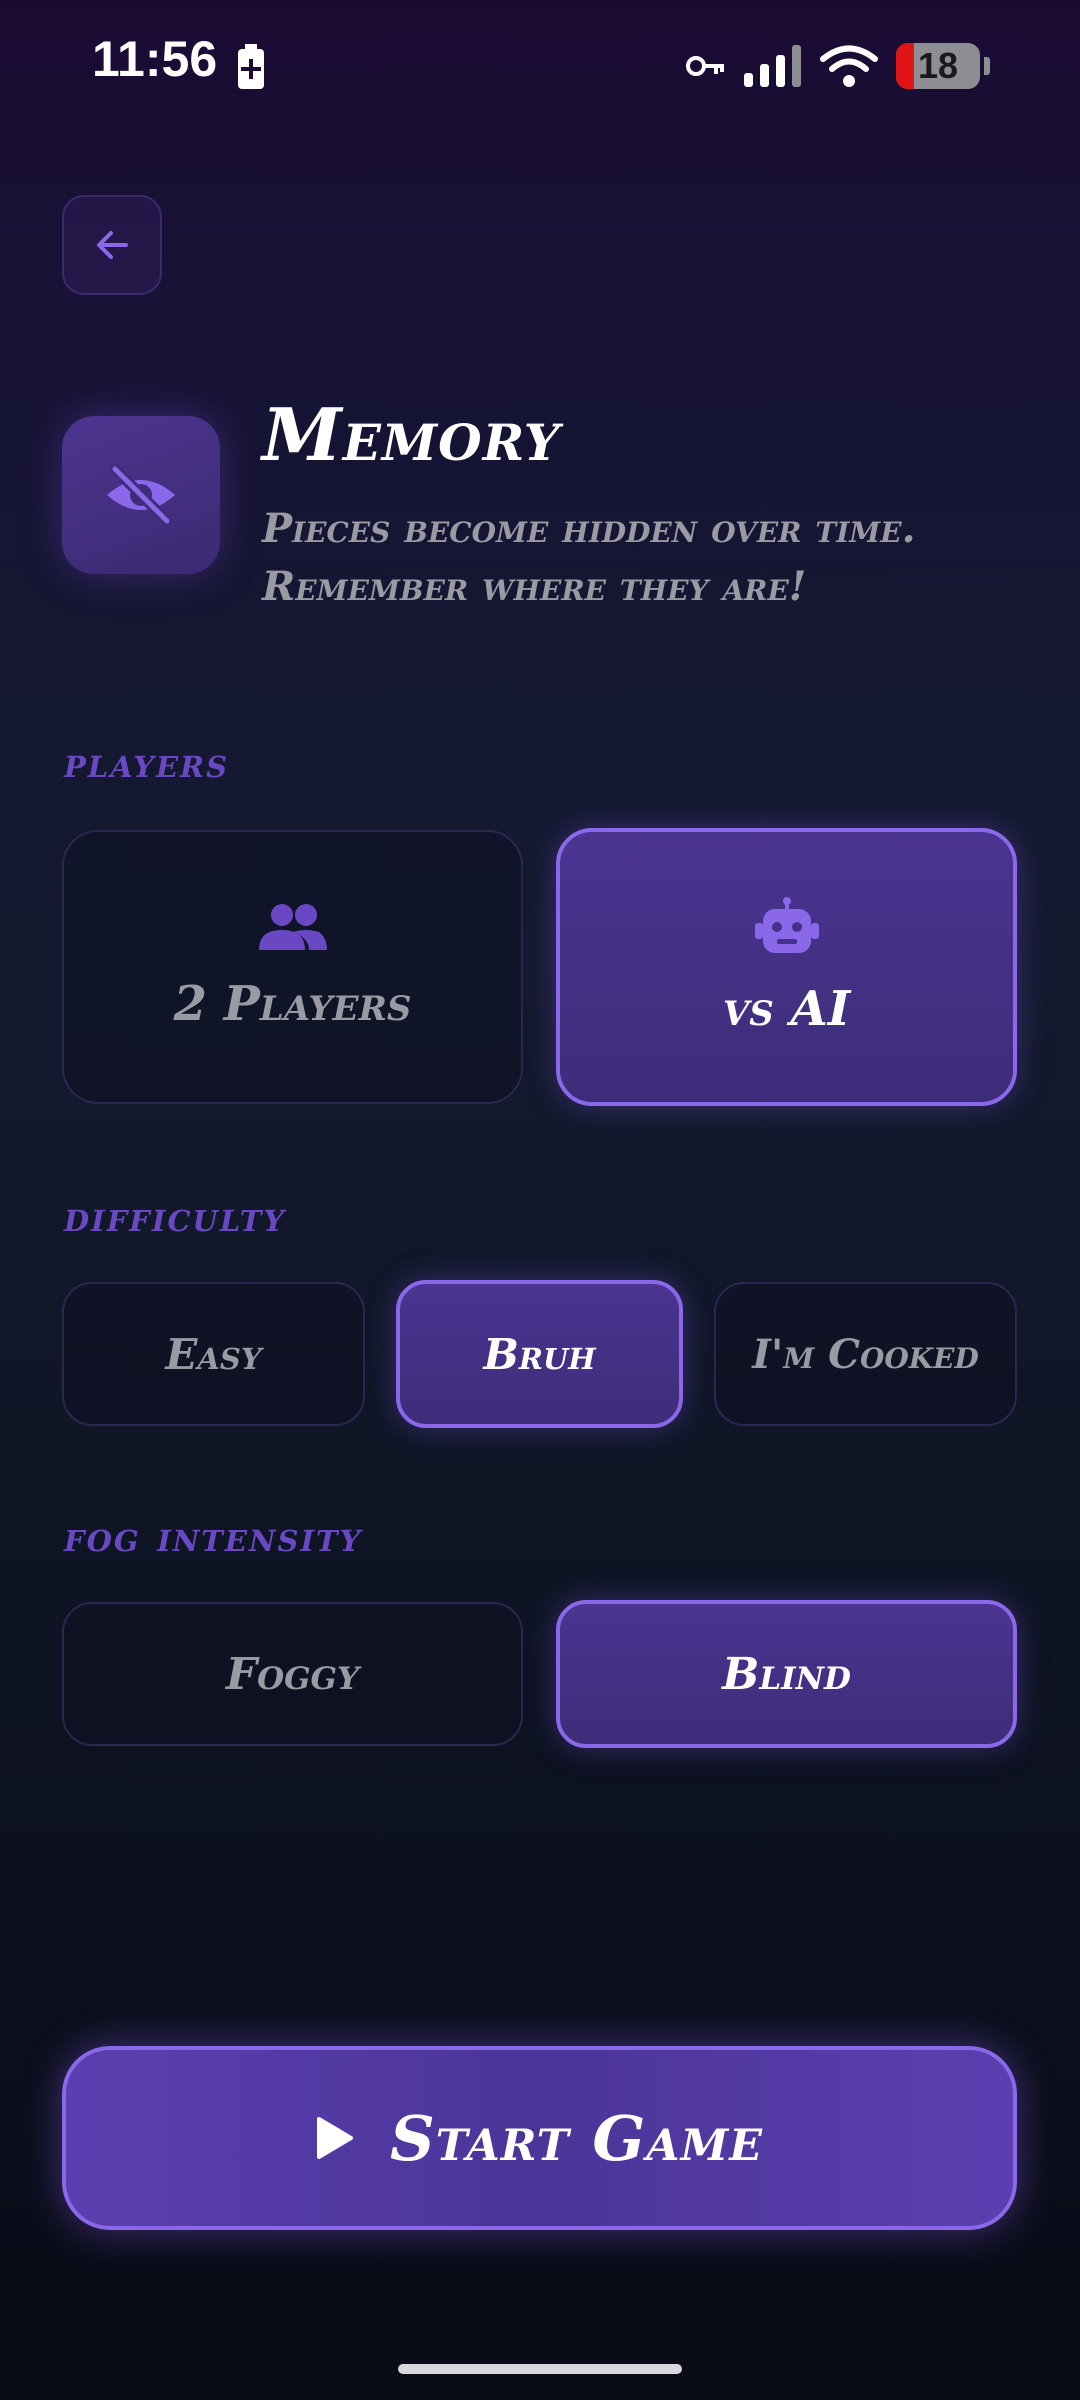  What do you see at coordinates (576, 2138) in the screenshot?
I see `start-game-label: Start Game` at bounding box center [576, 2138].